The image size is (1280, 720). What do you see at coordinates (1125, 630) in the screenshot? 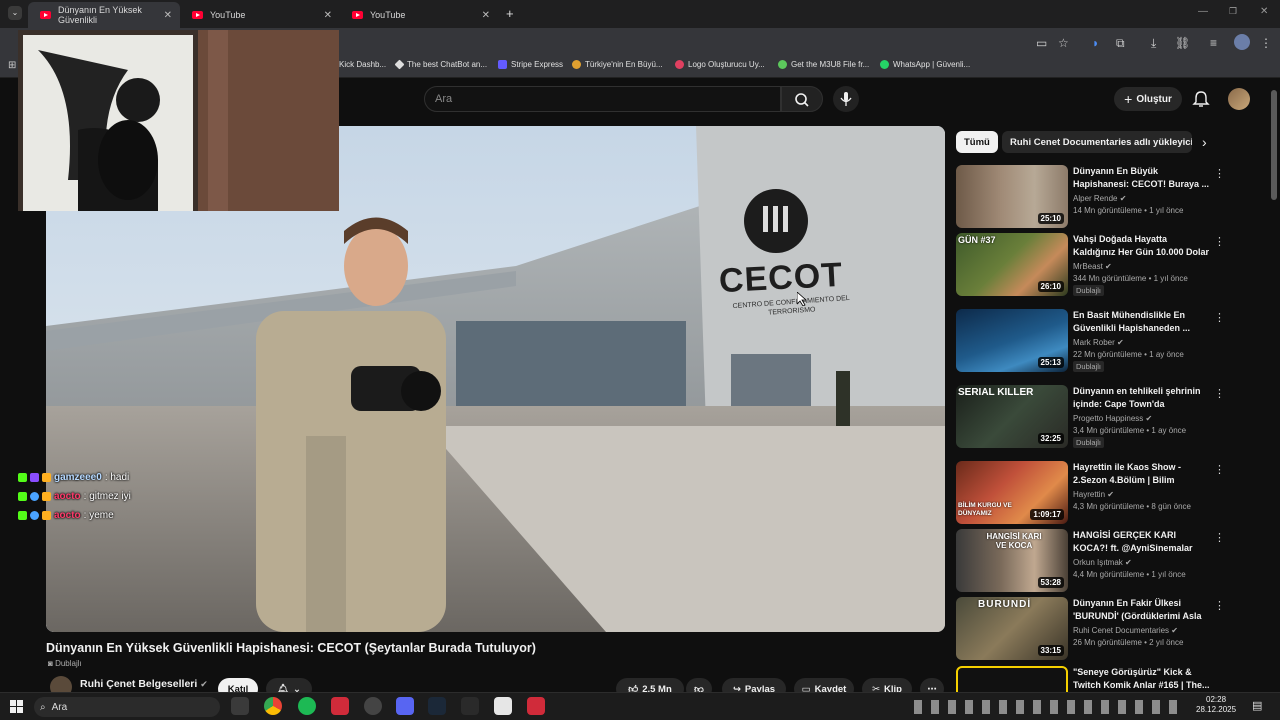
I see `channel-name: Ruhi Cenet Documentaries ✔` at bounding box center [1125, 630].